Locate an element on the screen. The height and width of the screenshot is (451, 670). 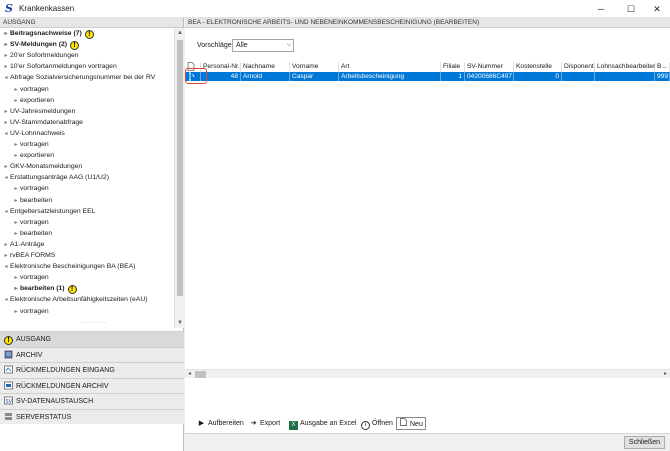
open-label: Öffnen is located at coordinates (382, 423).